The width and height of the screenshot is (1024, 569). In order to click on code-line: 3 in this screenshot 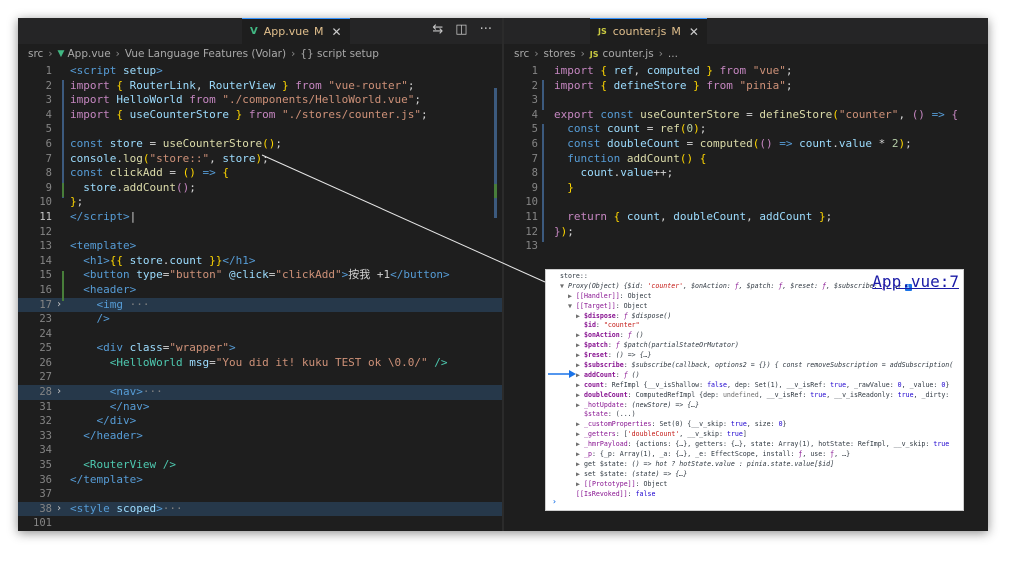, I will do `click(746, 100)`.